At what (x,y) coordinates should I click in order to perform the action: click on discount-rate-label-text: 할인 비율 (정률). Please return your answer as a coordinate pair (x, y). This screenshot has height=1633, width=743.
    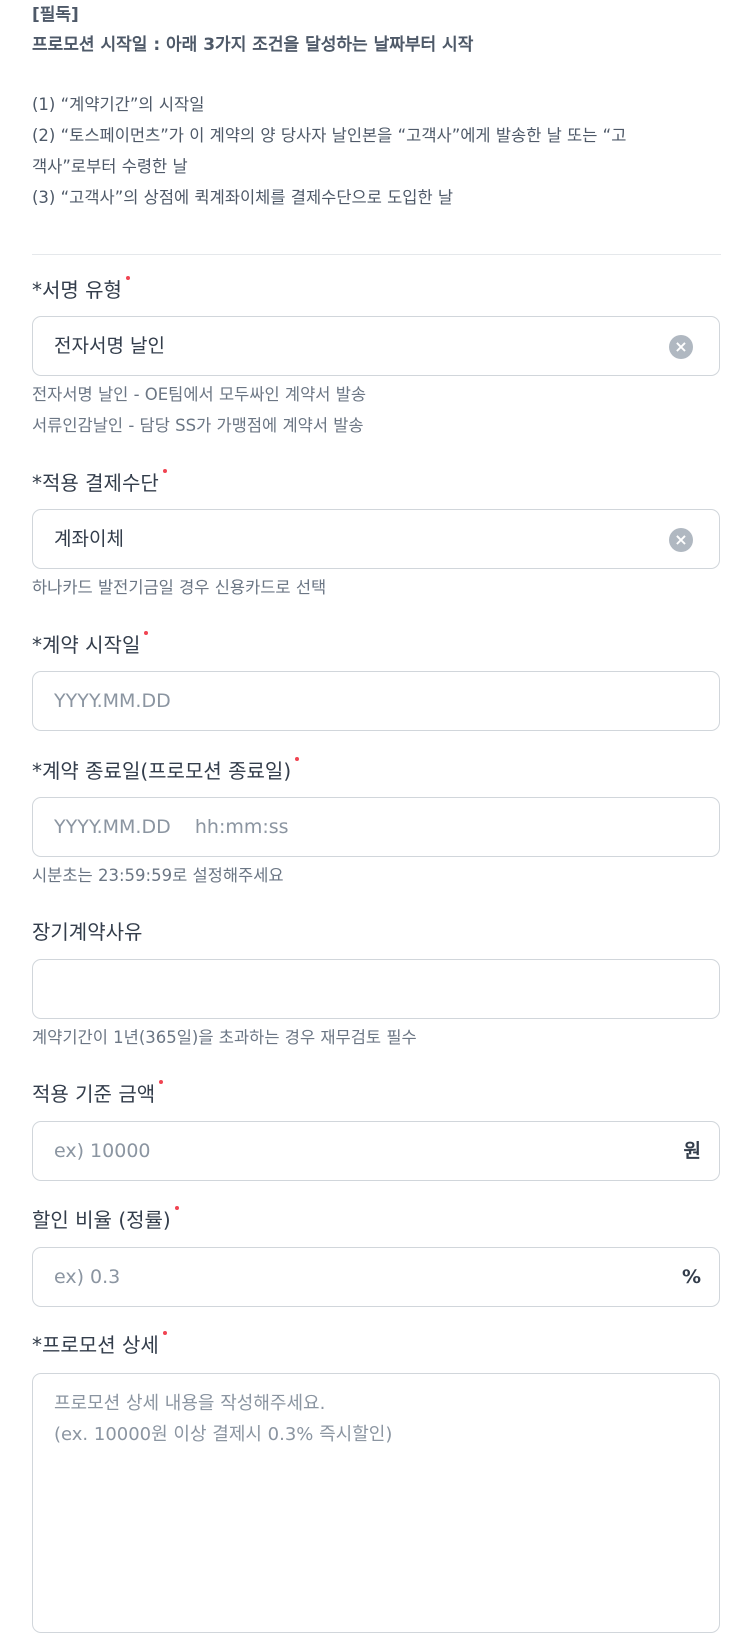
    Looking at the image, I should click on (101, 1220).